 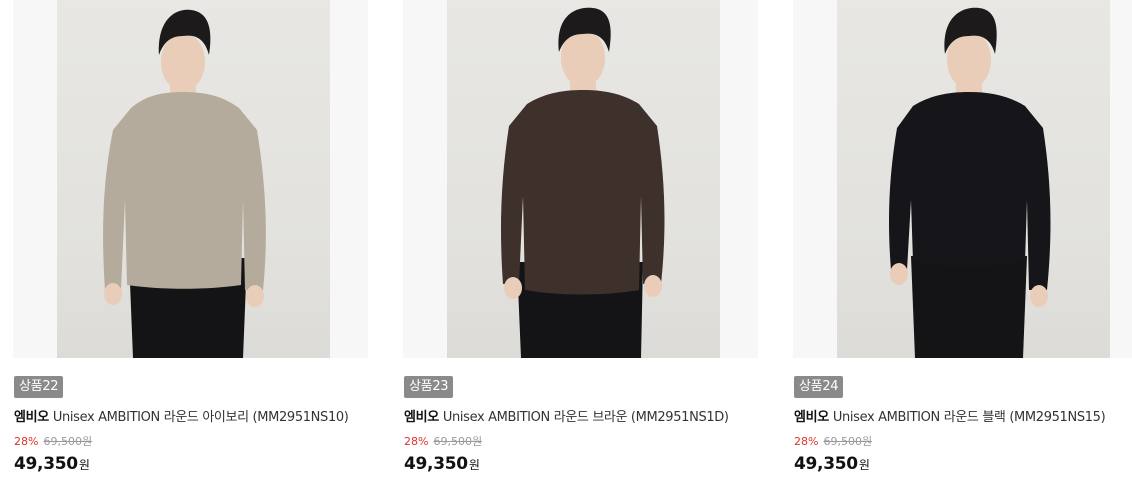 I want to click on product-title: 엠비오 Unisex AMBITION 라운드 블랙 (MM2951NS15), so click(x=963, y=418).